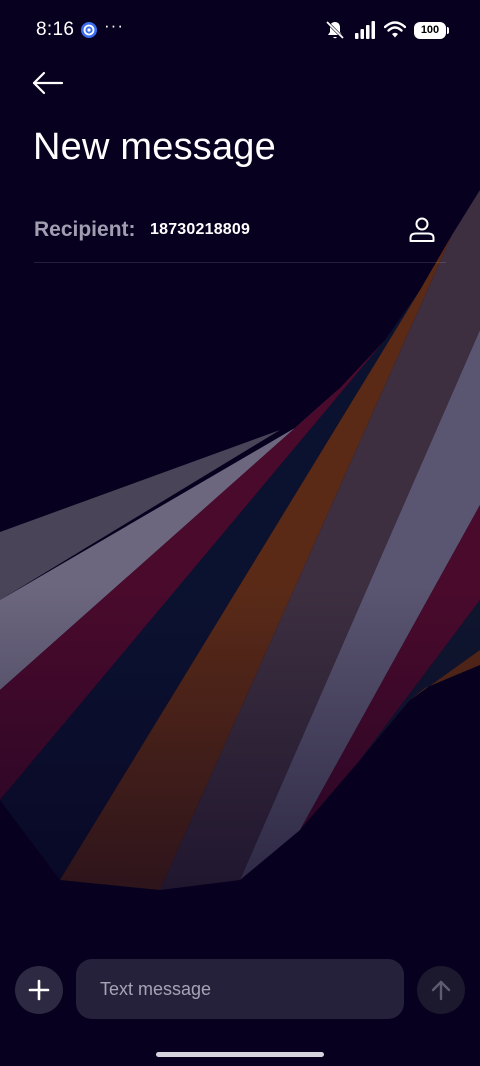 The width and height of the screenshot is (480, 1066). I want to click on more-notifications-icon: ···, so click(114, 25).